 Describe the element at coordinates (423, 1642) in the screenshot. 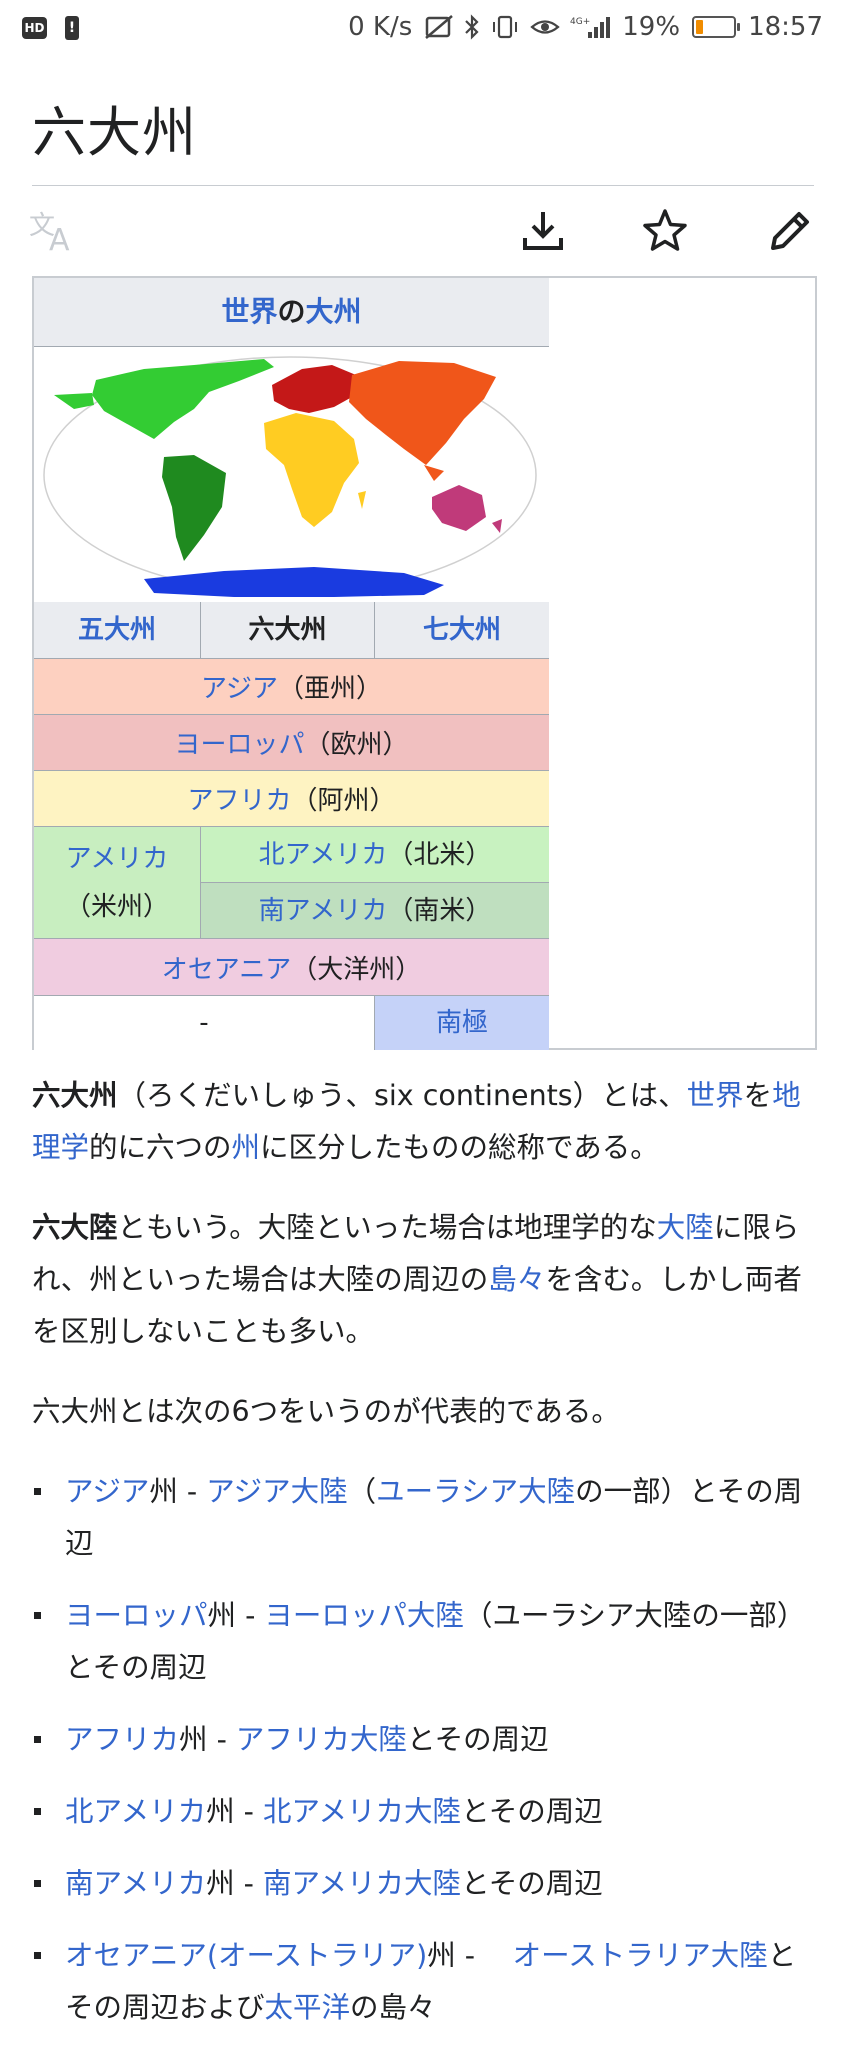

I see `list-item: ヨーロッパ州 - ヨーロッパ大陸（ユーラシア大陸の一部）とその周辺` at that location.